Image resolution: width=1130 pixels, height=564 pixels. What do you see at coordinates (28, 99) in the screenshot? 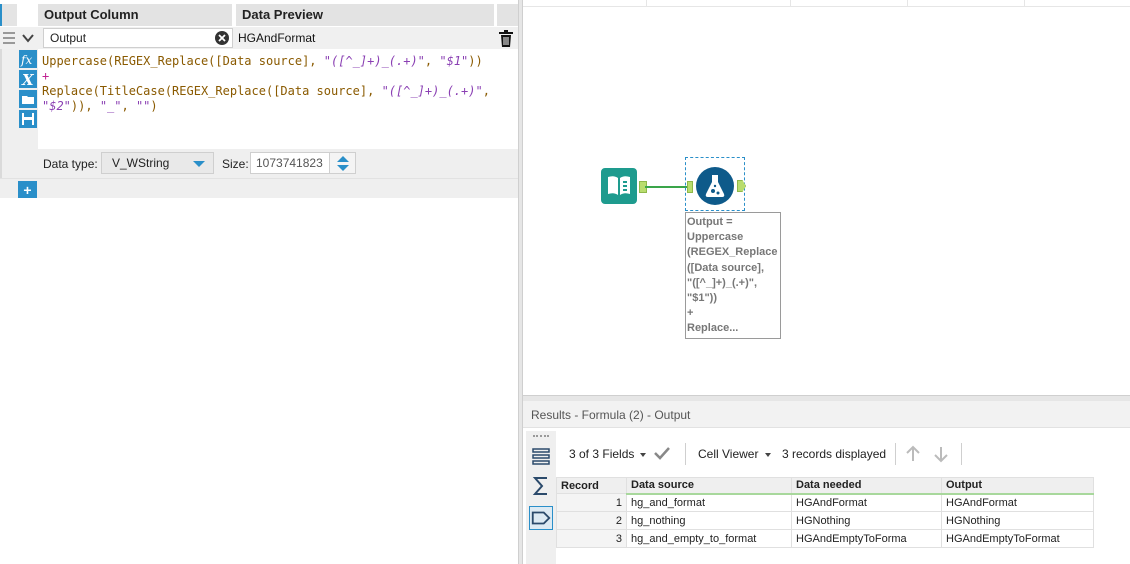
I see `folder-open-icon` at bounding box center [28, 99].